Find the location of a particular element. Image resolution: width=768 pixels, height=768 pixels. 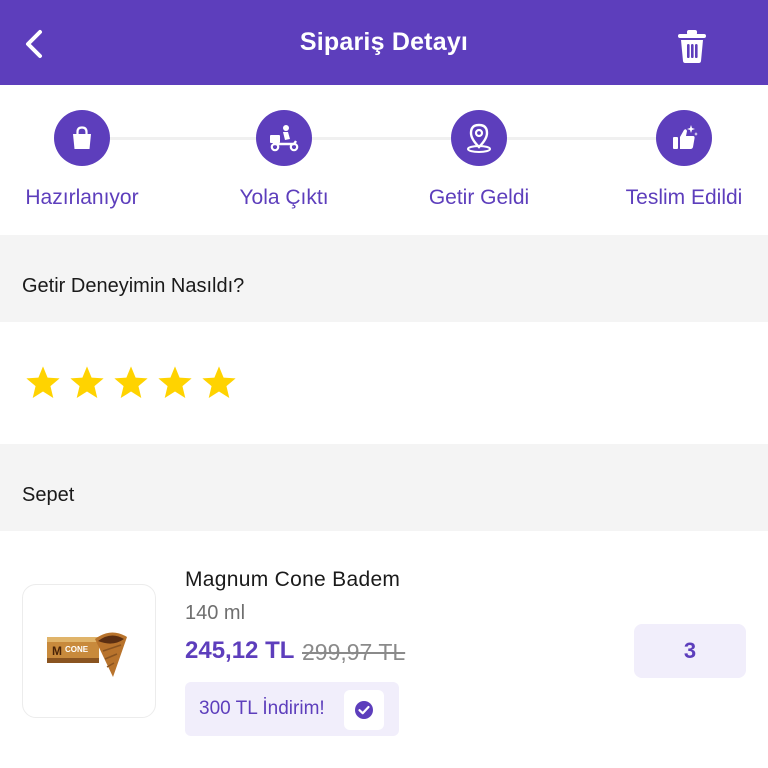

status-step-label: Getir Geldi is located at coordinates (479, 197).